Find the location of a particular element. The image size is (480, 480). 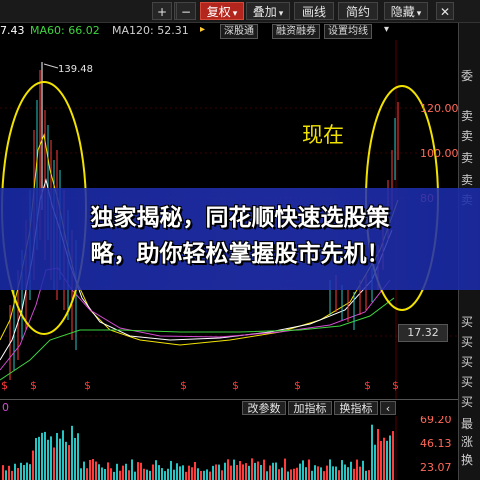

change-params-button: 改参数 is located at coordinates (264, 408).